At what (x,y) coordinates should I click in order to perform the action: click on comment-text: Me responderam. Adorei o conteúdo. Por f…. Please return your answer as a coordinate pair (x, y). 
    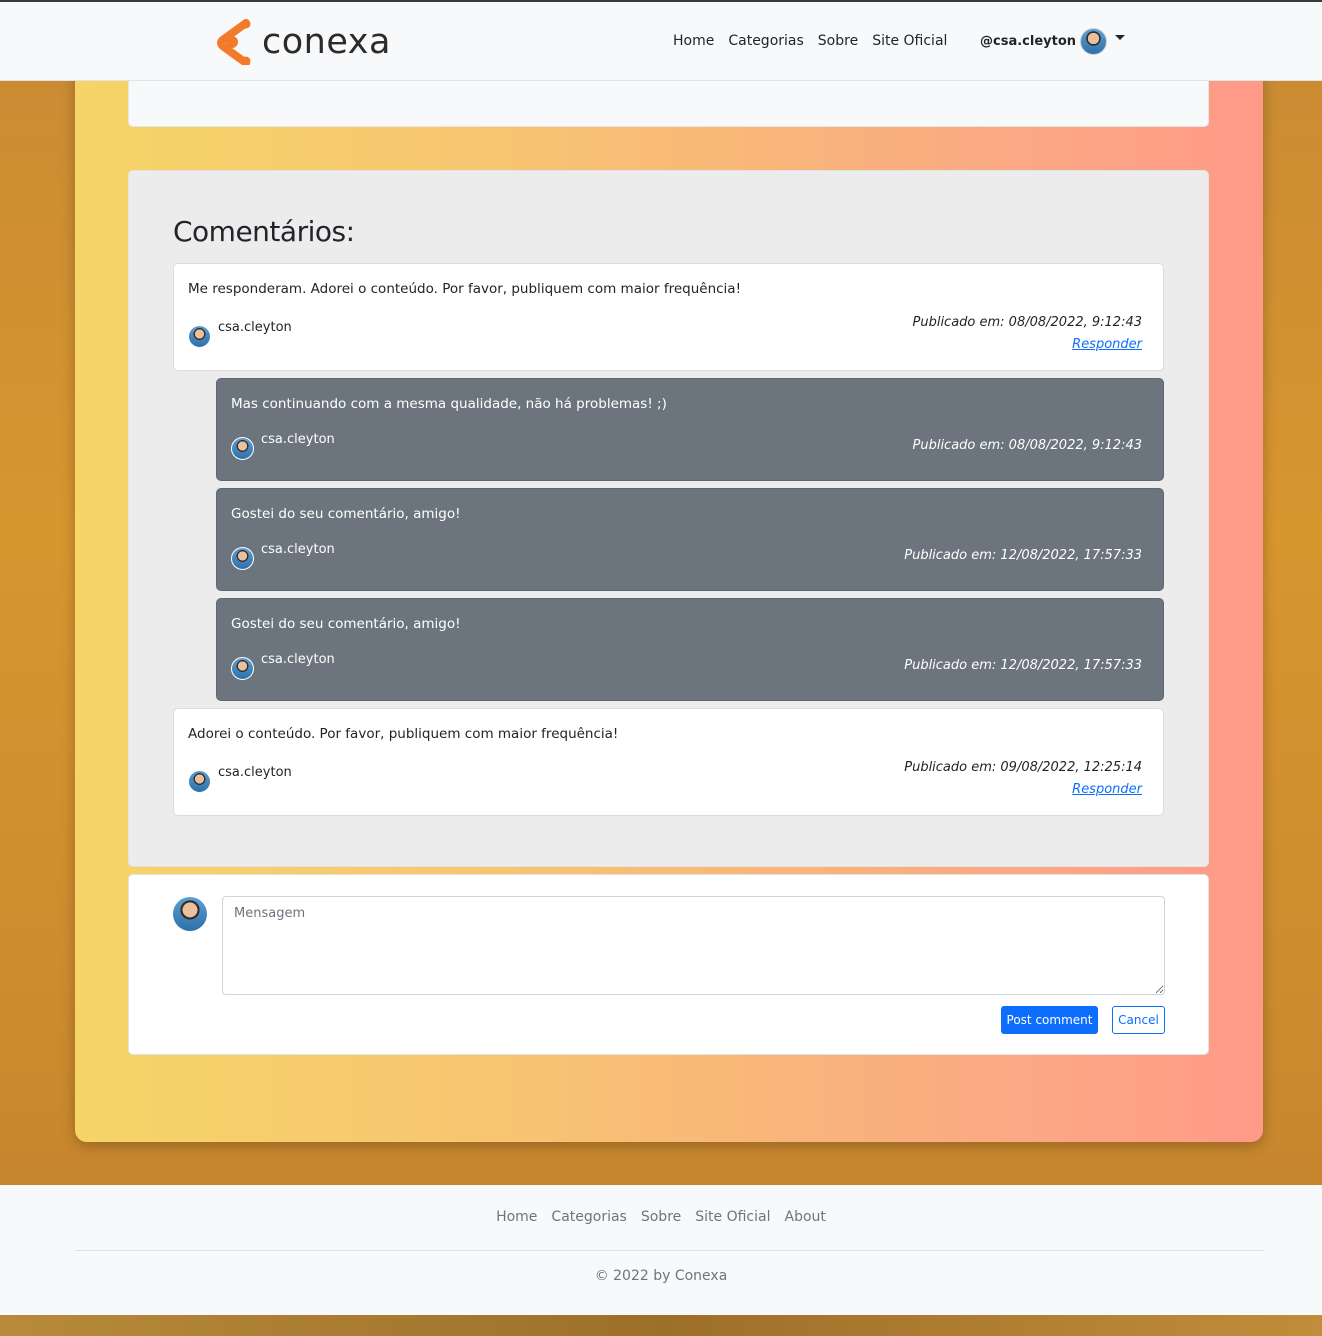
    Looking at the image, I should click on (464, 289).